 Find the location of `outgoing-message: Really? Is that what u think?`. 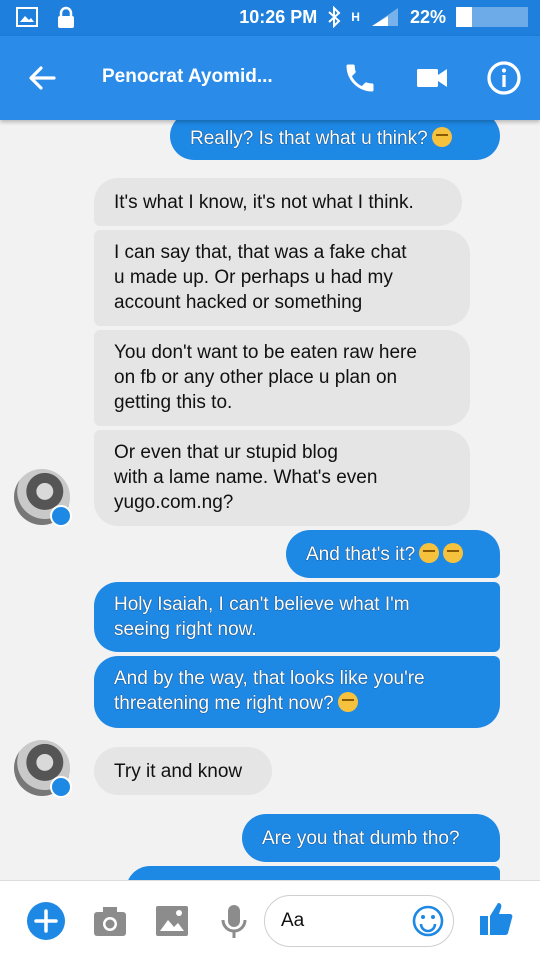

outgoing-message: Really? Is that what u think? is located at coordinates (335, 140).